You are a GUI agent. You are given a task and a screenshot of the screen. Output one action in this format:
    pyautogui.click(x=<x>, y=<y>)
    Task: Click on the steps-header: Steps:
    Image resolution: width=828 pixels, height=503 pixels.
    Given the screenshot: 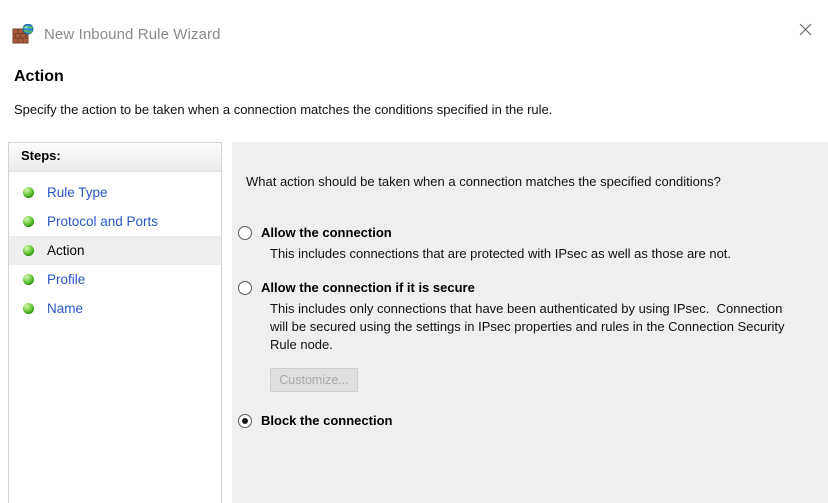 What is the action you would take?
    pyautogui.click(x=115, y=157)
    